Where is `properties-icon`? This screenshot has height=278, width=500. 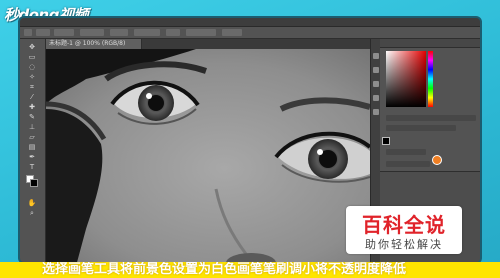 properties-icon is located at coordinates (376, 70).